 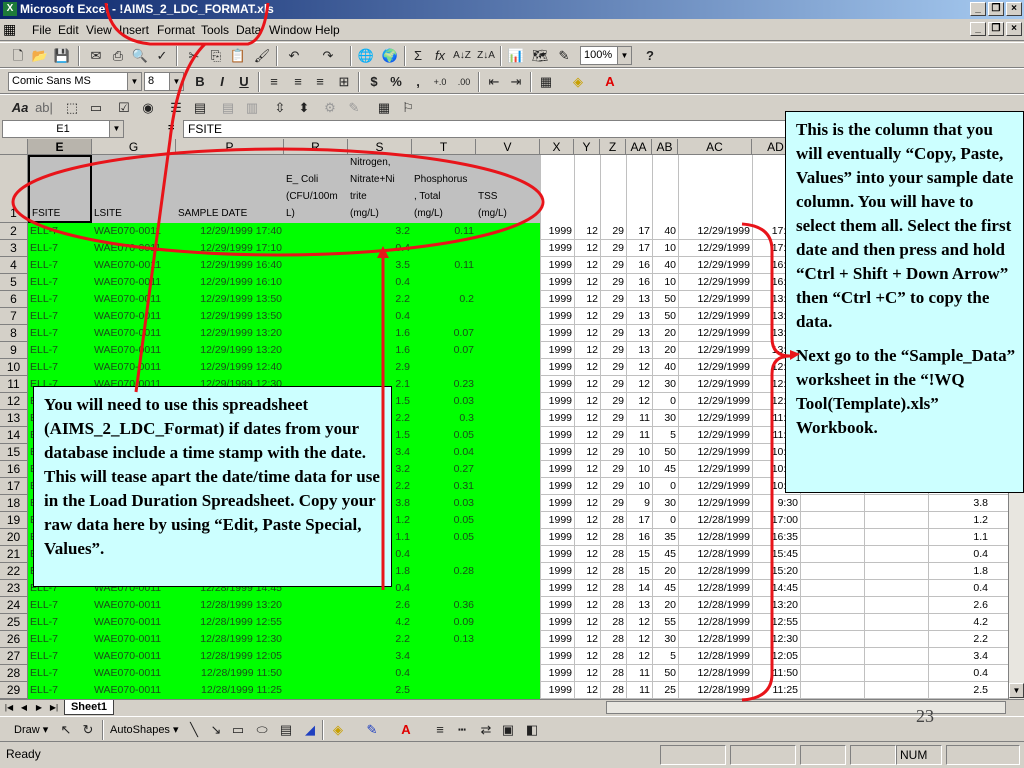 What do you see at coordinates (230, 639) in the screenshot?
I see `cell-sample-date: 12/28/1999 12:30` at bounding box center [230, 639].